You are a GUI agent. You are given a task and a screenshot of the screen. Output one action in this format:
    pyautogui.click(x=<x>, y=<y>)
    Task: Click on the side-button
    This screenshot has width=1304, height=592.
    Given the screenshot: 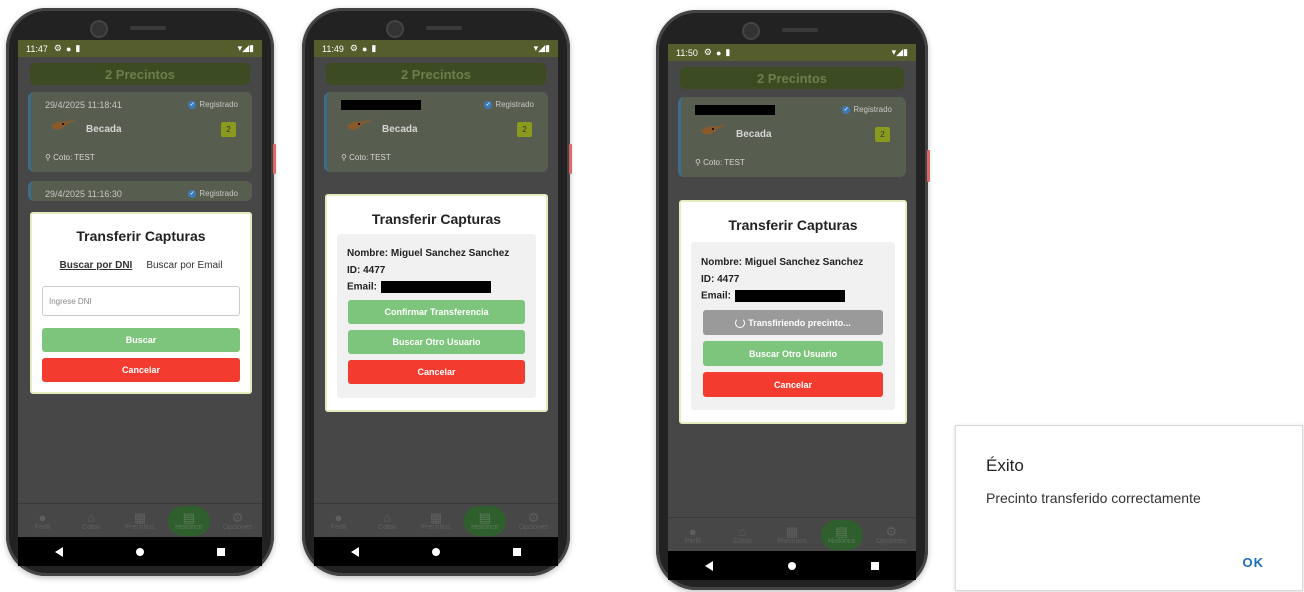 What is the action you would take?
    pyautogui.click(x=274, y=159)
    